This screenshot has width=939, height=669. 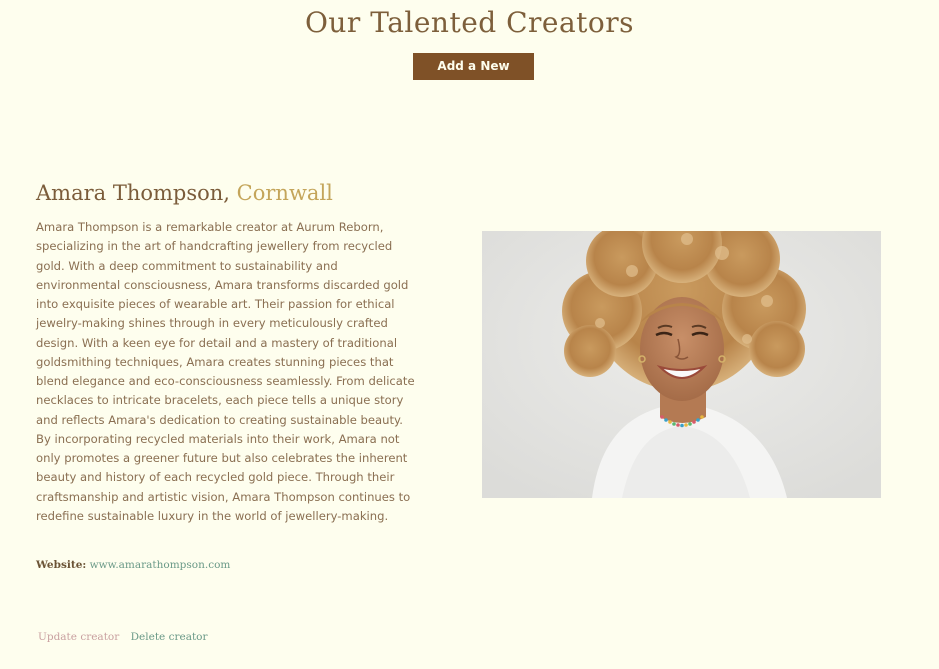 What do you see at coordinates (284, 193) in the screenshot?
I see `creator-location: Cornwall` at bounding box center [284, 193].